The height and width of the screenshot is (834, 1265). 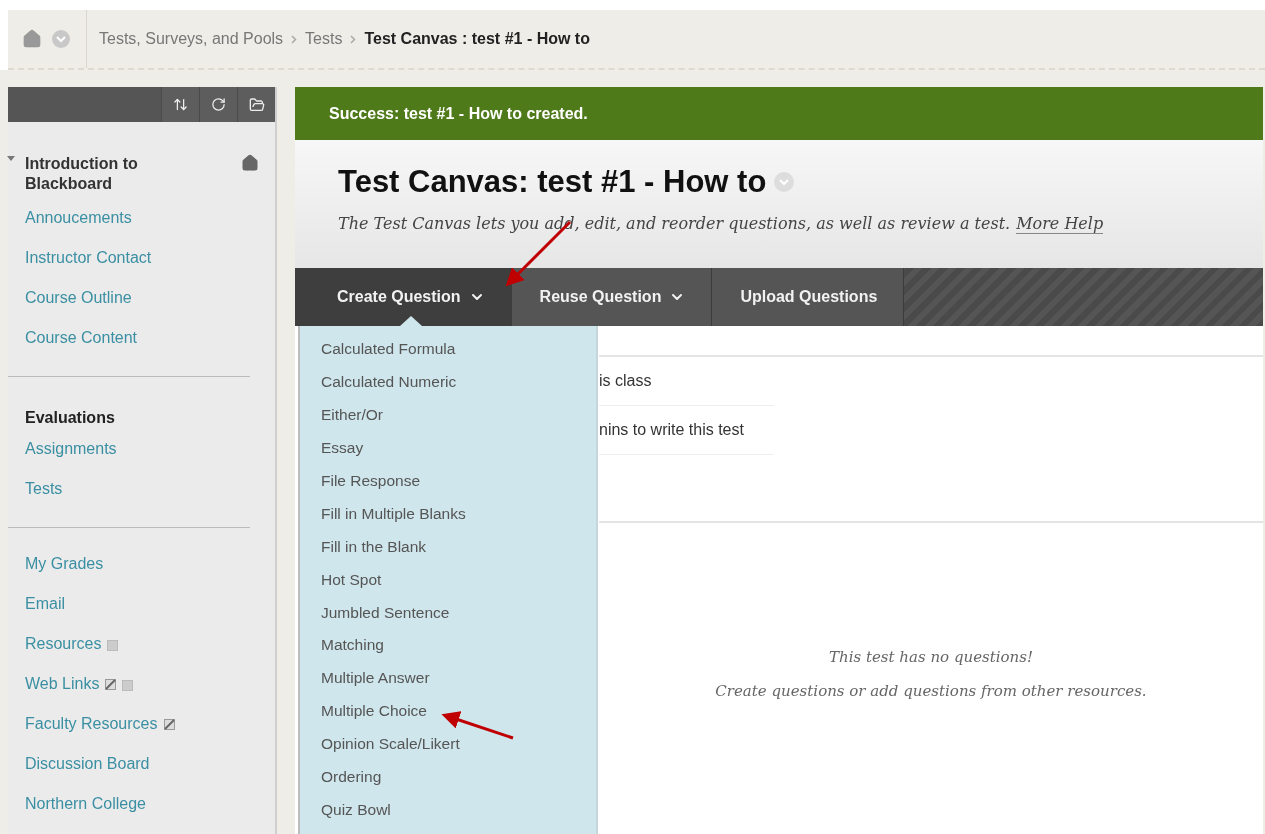 I want to click on menu-item: Calculated Formula, so click(x=388, y=356).